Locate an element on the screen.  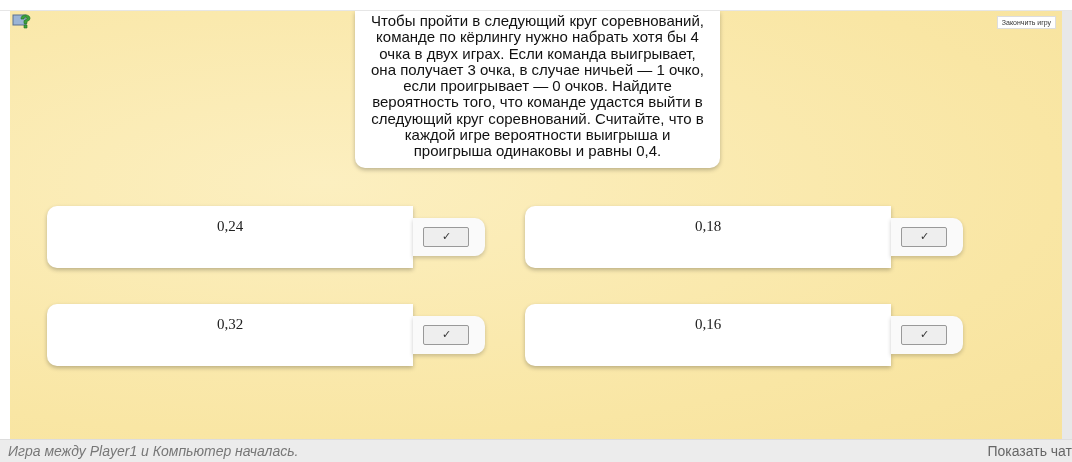
answer-value: 0,16 is located at coordinates (708, 324).